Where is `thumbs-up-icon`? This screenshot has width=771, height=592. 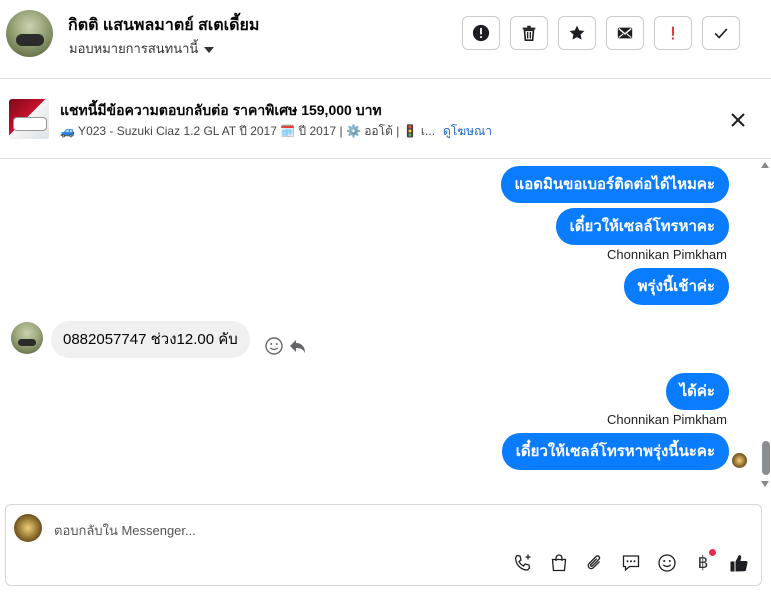 thumbs-up-icon is located at coordinates (739, 563).